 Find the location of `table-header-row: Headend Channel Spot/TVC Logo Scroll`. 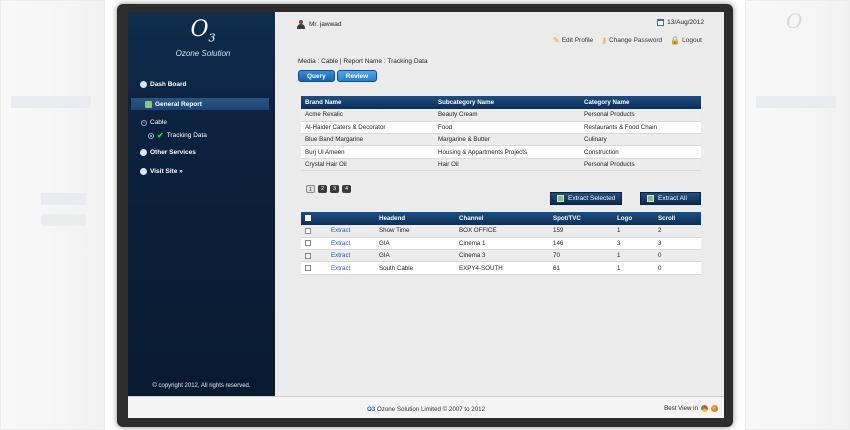

table-header-row: Headend Channel Spot/TVC Logo Scroll is located at coordinates (501, 218).